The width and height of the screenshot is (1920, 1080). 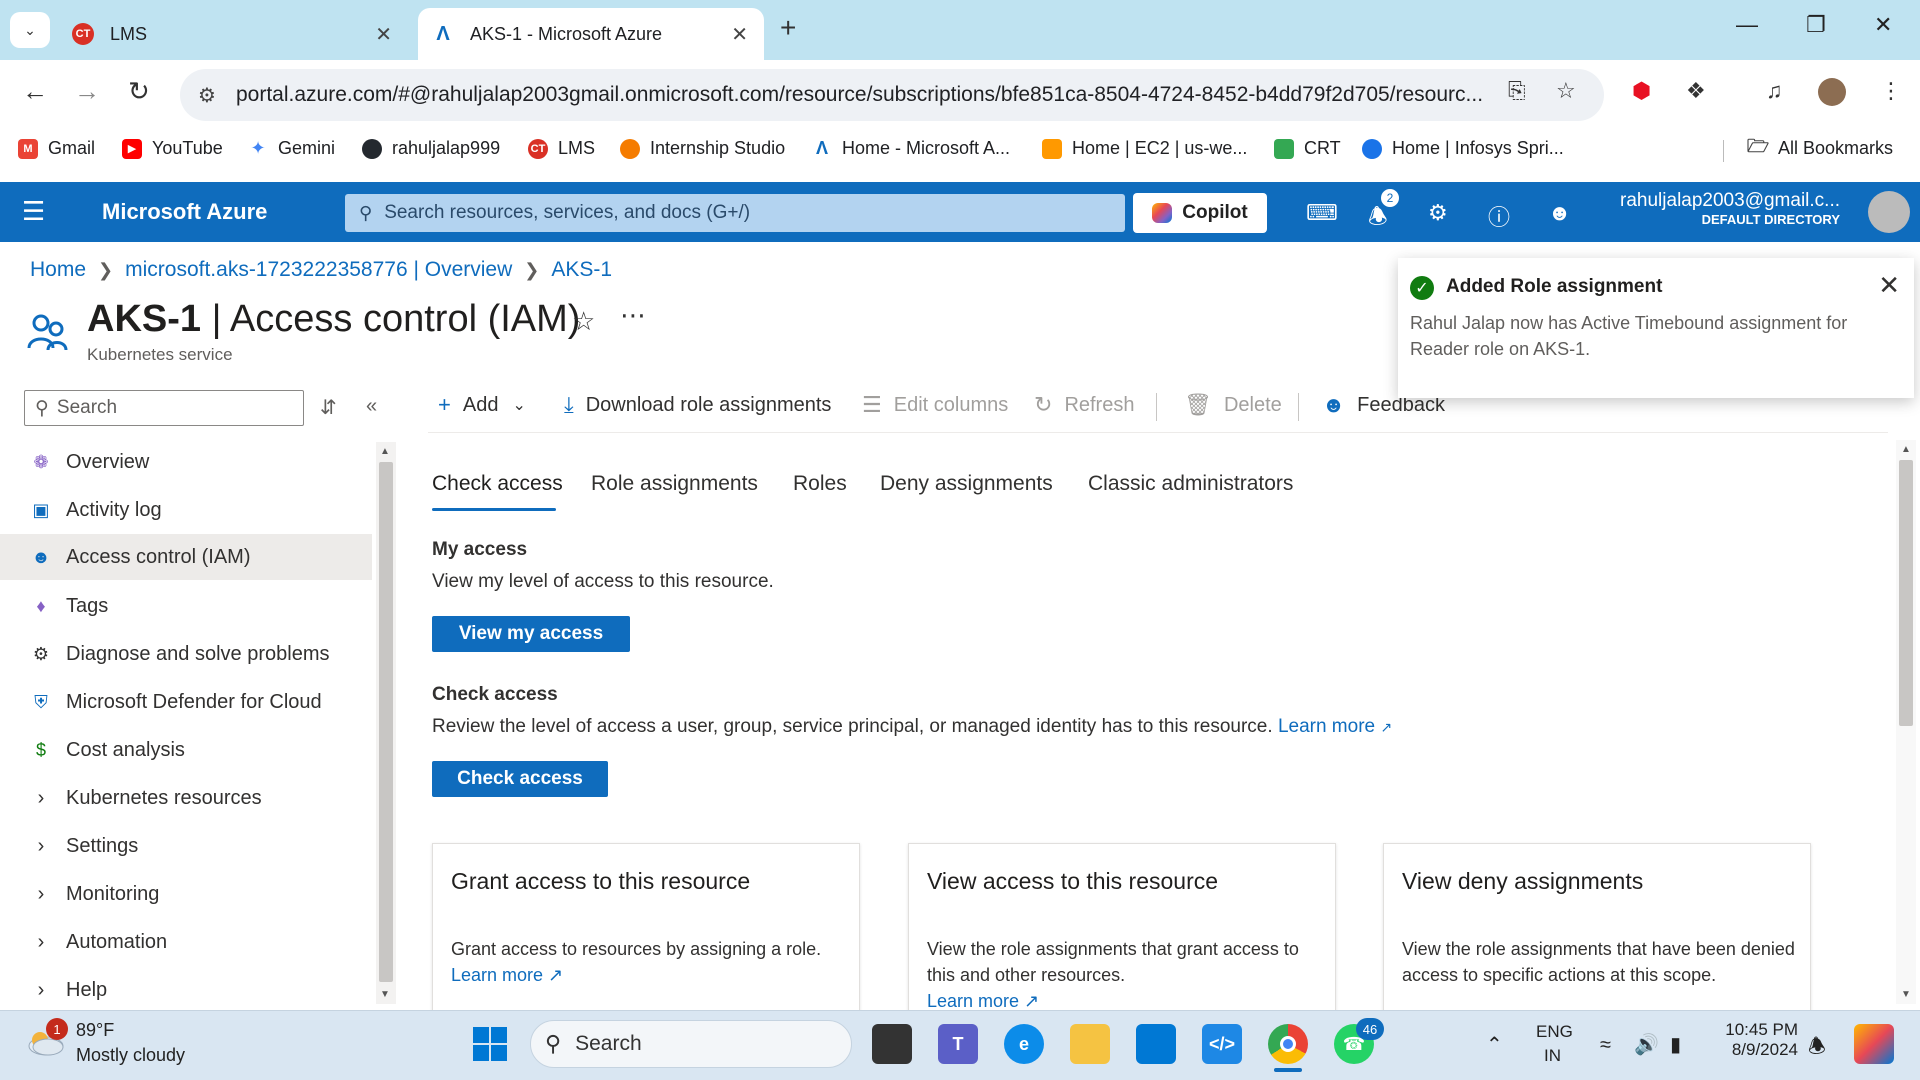 I want to click on bookmark-github: rahuljalap999, so click(x=431, y=148).